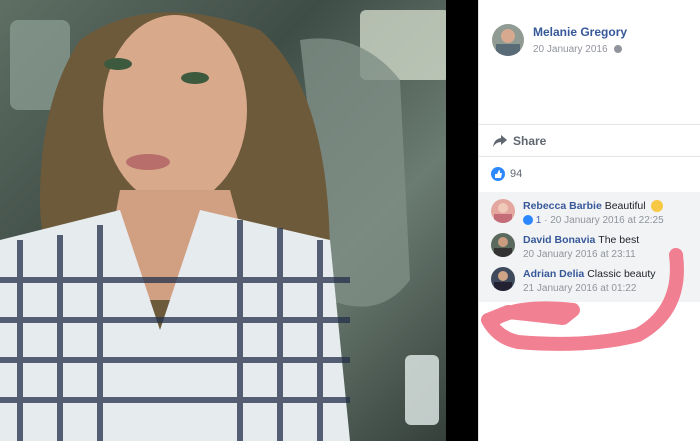  I want to click on photo-side-bar, so click(462, 220).